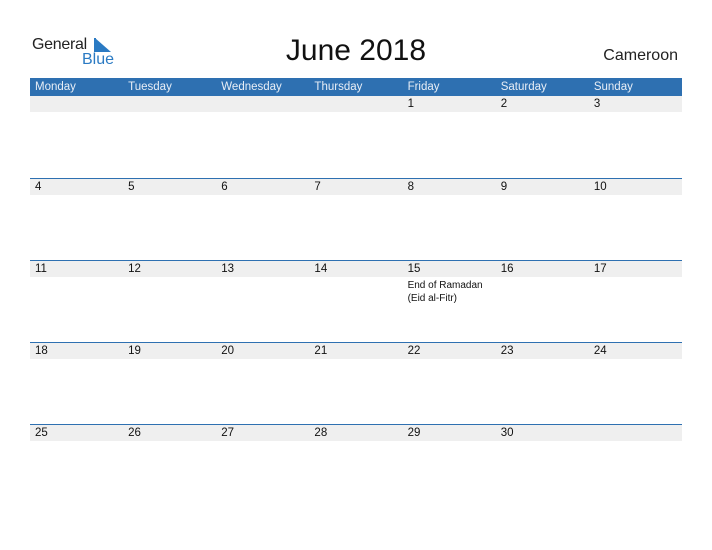  I want to click on weekday-friday: Friday, so click(423, 87).